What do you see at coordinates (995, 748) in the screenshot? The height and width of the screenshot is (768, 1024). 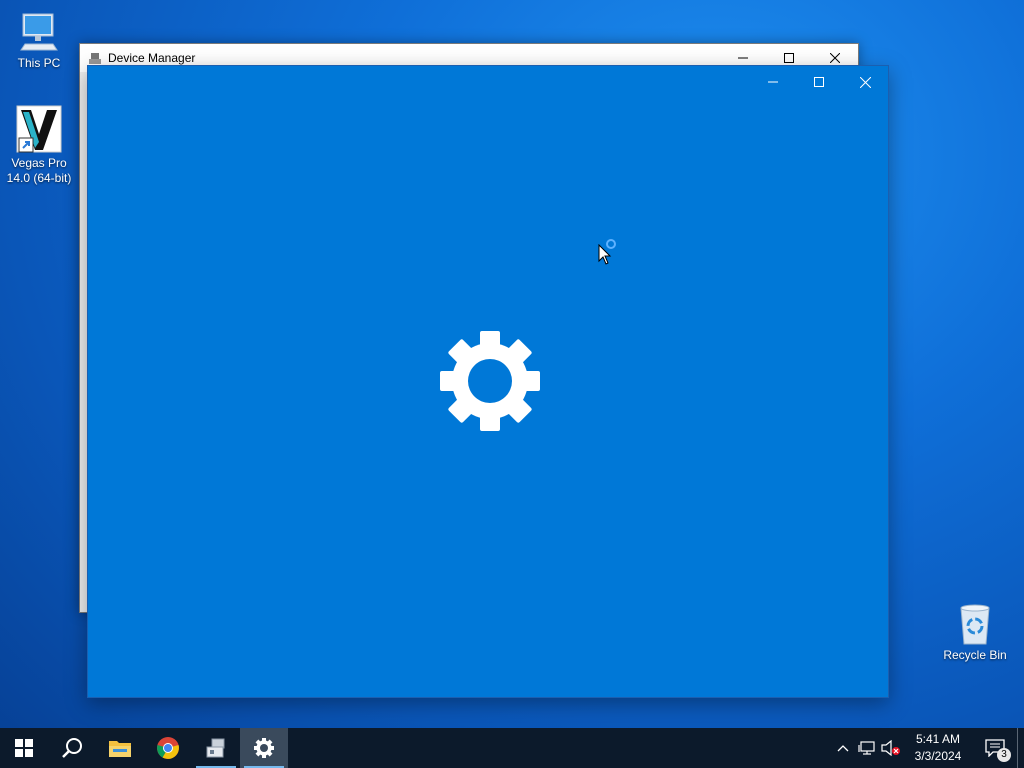 I see `action-center-button: 3` at bounding box center [995, 748].